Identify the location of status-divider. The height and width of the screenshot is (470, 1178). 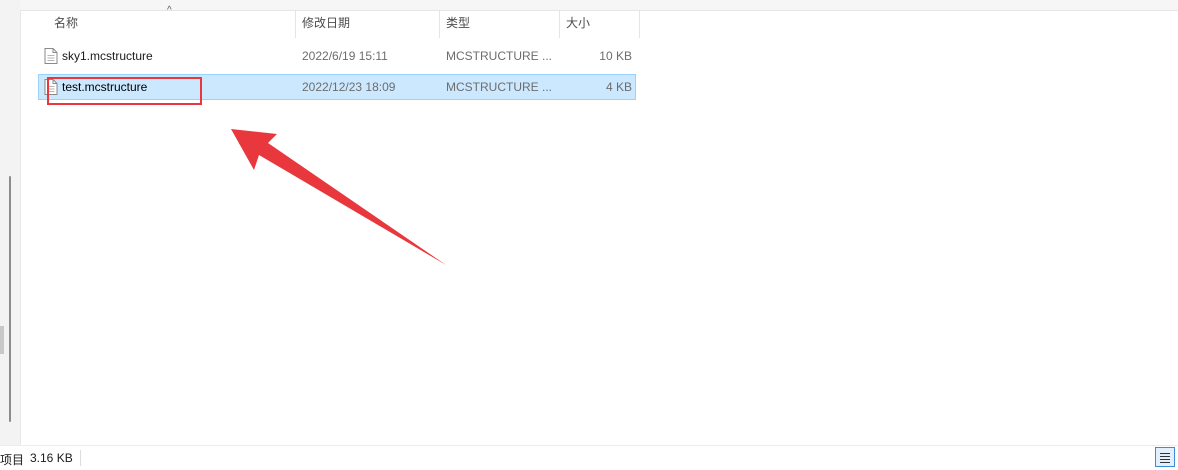
(80, 458).